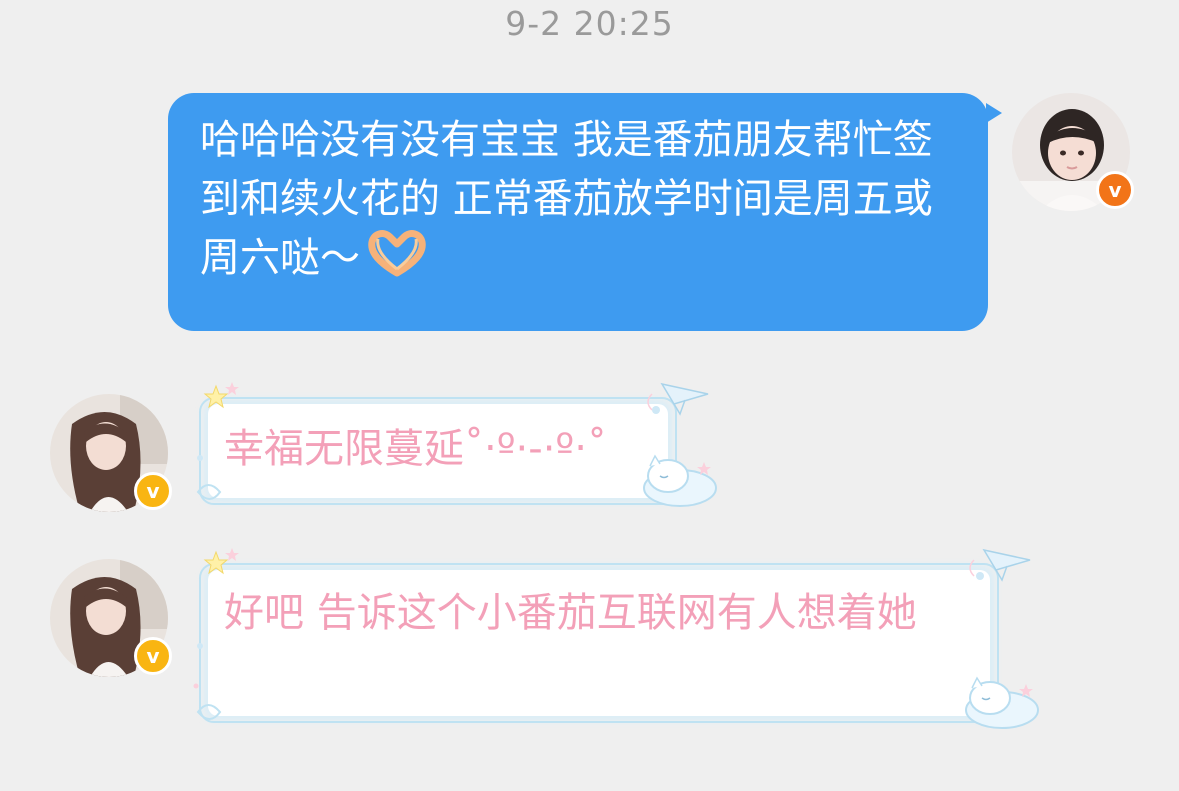 The image size is (1179, 791). Describe the element at coordinates (570, 613) in the screenshot. I see `incoming-message-text: 好吧 告诉这个小番茄互联网有人想着她` at that location.